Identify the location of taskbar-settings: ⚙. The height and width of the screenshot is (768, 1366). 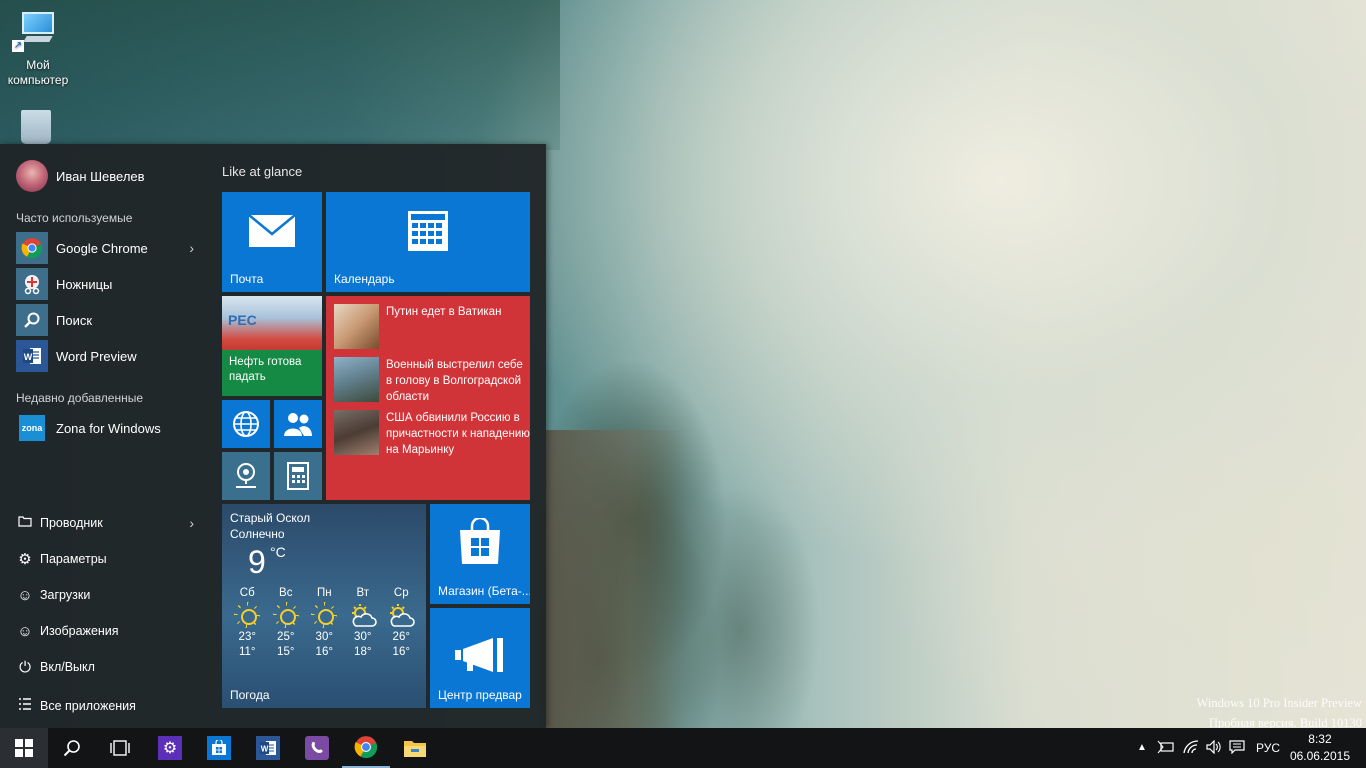
(170, 748).